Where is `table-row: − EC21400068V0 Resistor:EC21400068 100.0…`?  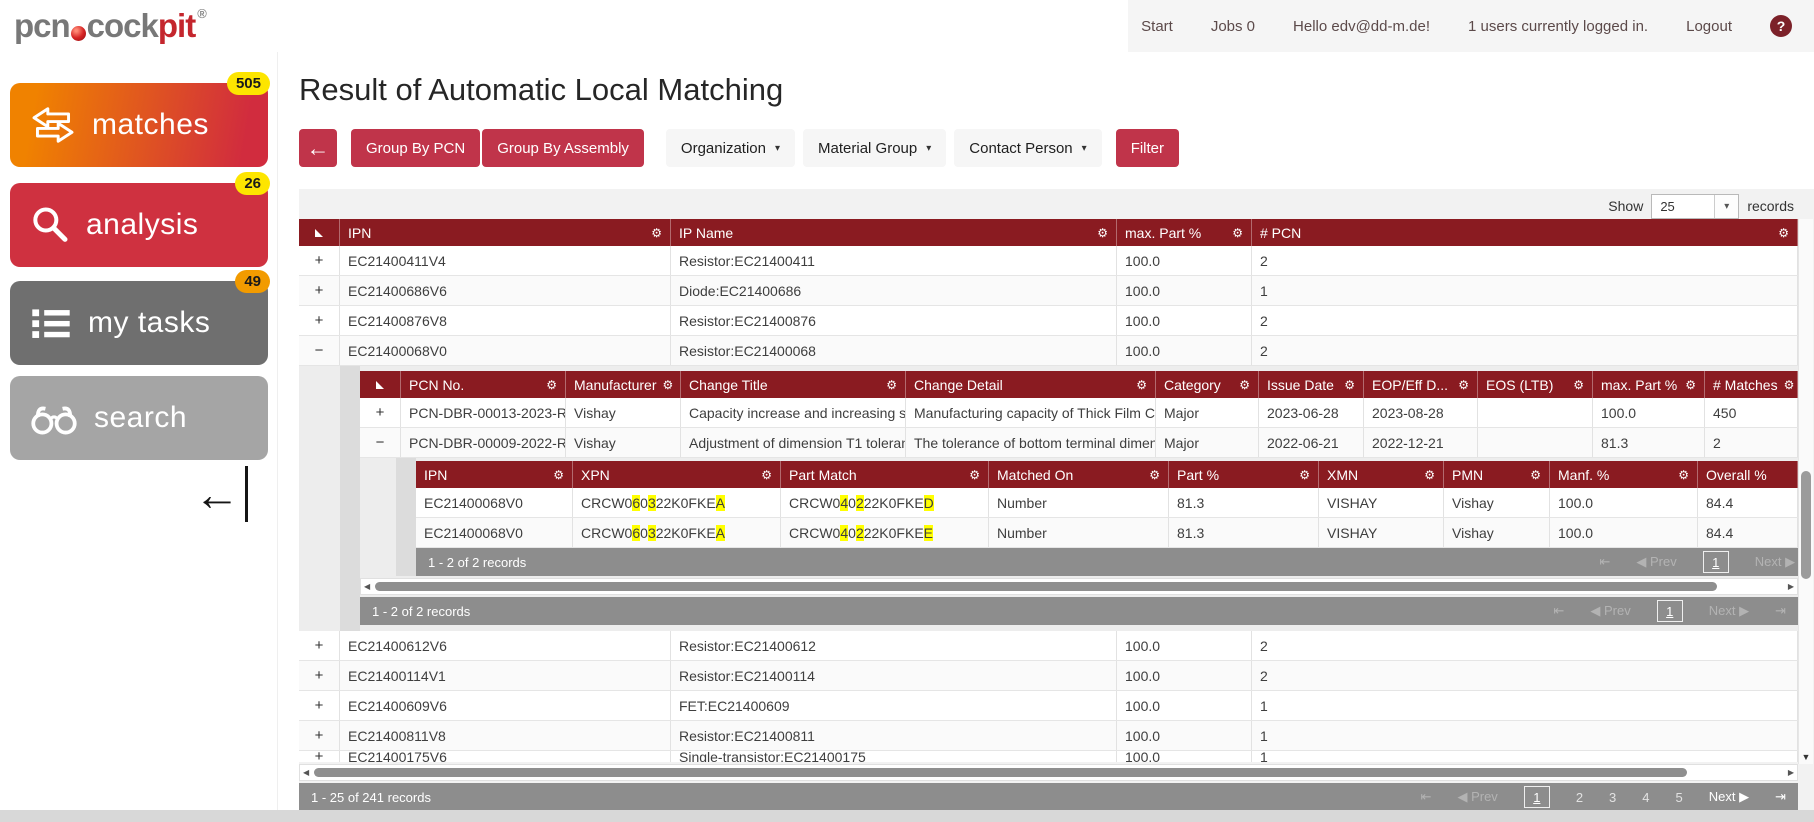 table-row: − EC21400068V0 Resistor:EC21400068 100.0… is located at coordinates (1048, 351).